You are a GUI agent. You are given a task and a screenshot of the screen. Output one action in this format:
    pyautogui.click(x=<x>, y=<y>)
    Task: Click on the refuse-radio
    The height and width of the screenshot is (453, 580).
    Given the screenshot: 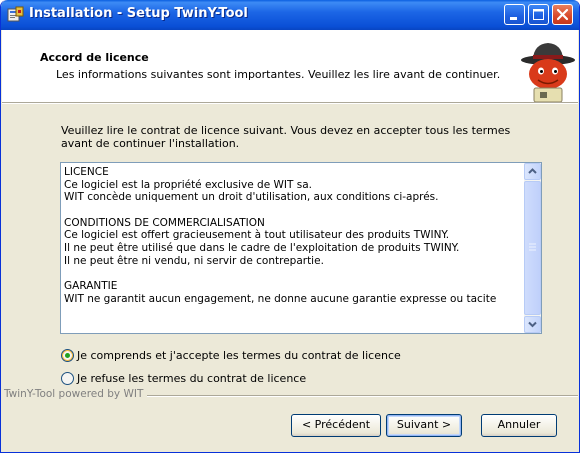 What is the action you would take?
    pyautogui.click(x=67, y=378)
    